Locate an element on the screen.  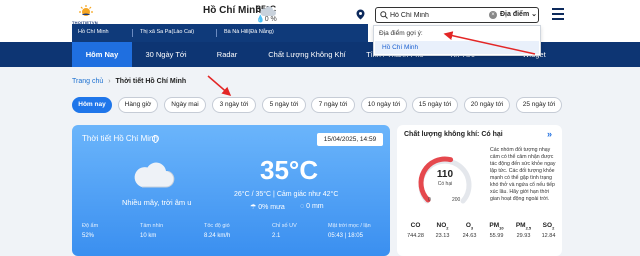
breadcrumb-current: Thời tiết Hồ Chí Minh is located at coordinates (151, 81).